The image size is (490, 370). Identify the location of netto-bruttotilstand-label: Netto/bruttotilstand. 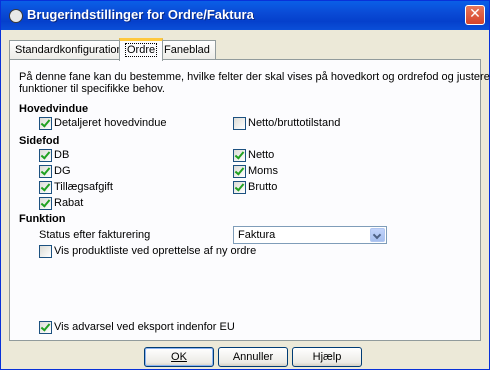
(294, 123).